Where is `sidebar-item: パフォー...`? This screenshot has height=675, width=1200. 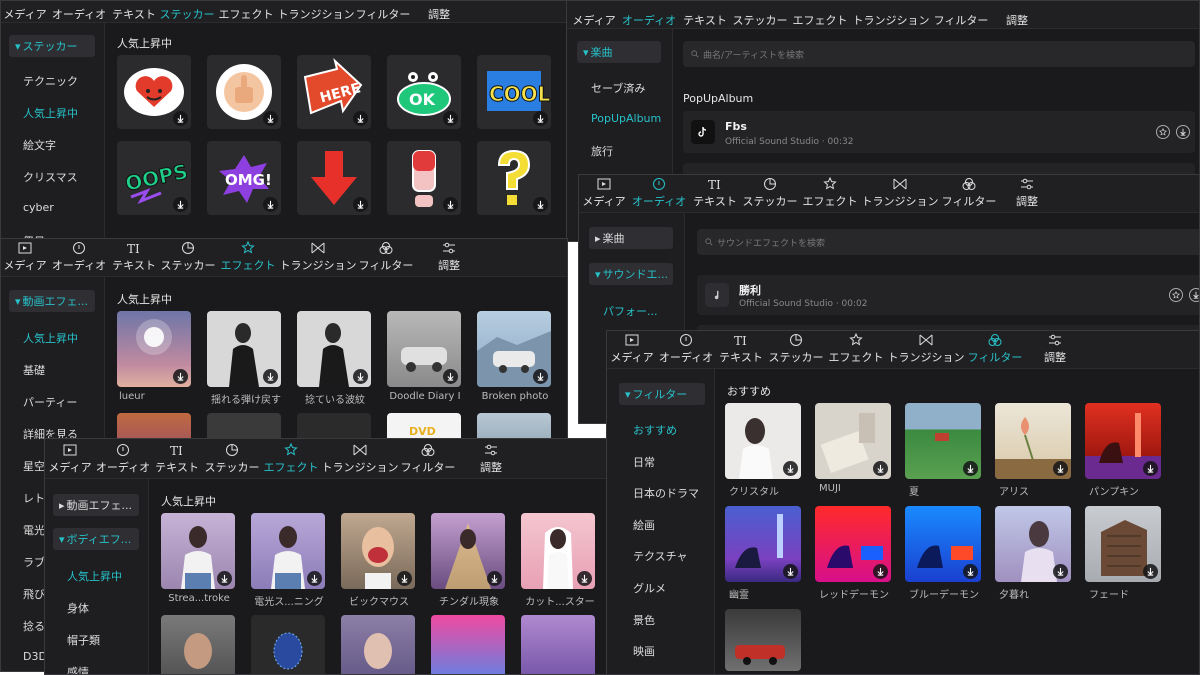 sidebar-item: パフォー... is located at coordinates (630, 311).